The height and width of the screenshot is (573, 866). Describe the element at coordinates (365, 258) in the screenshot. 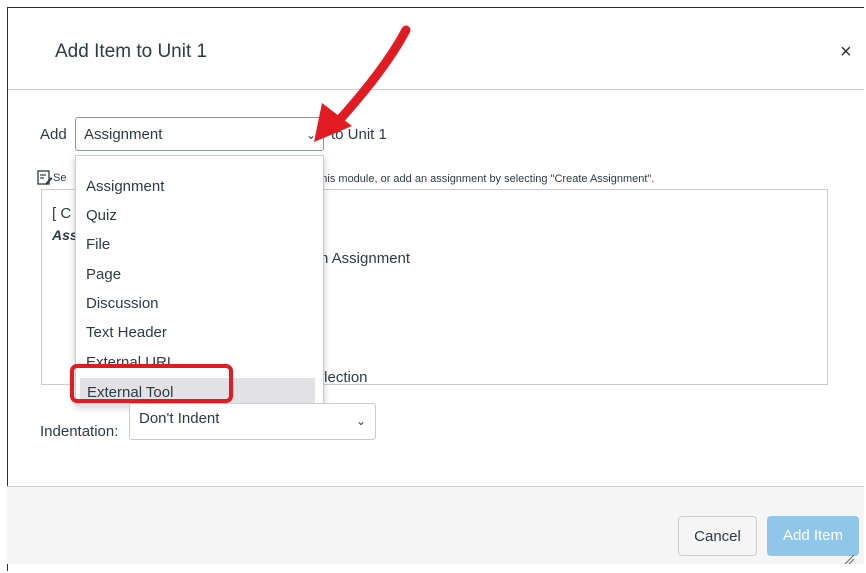

I see `list-item: n Assignment` at that location.